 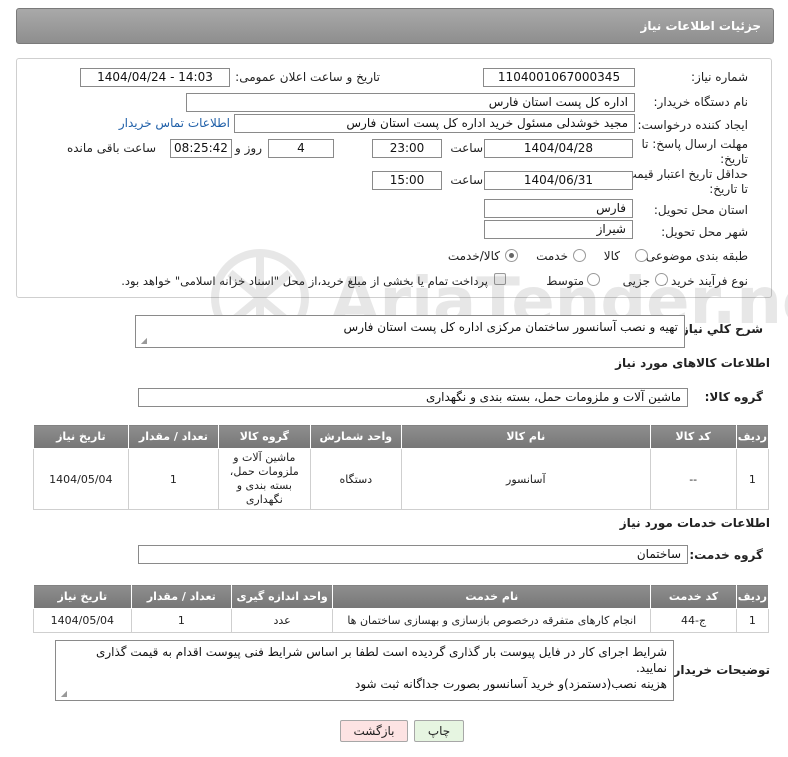 What do you see at coordinates (700, 26) in the screenshot?
I see `page-title: جزئیات اطلاعات نیاز` at bounding box center [700, 26].